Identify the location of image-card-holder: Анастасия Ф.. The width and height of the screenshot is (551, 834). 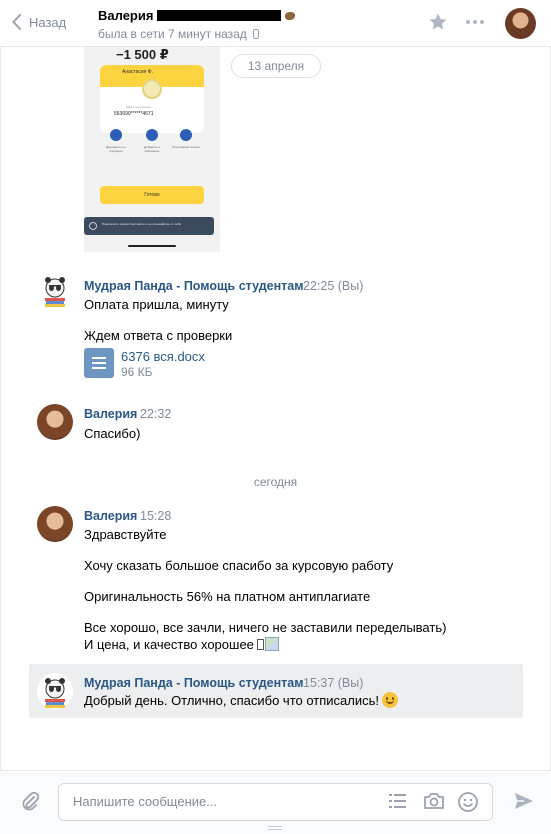
(137, 72).